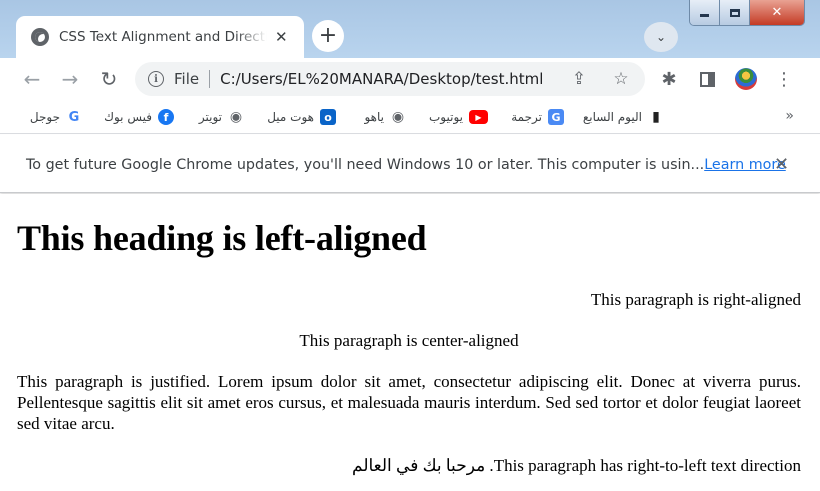  Describe the element at coordinates (784, 79) in the screenshot. I see `menu-icon: ⋮` at that location.